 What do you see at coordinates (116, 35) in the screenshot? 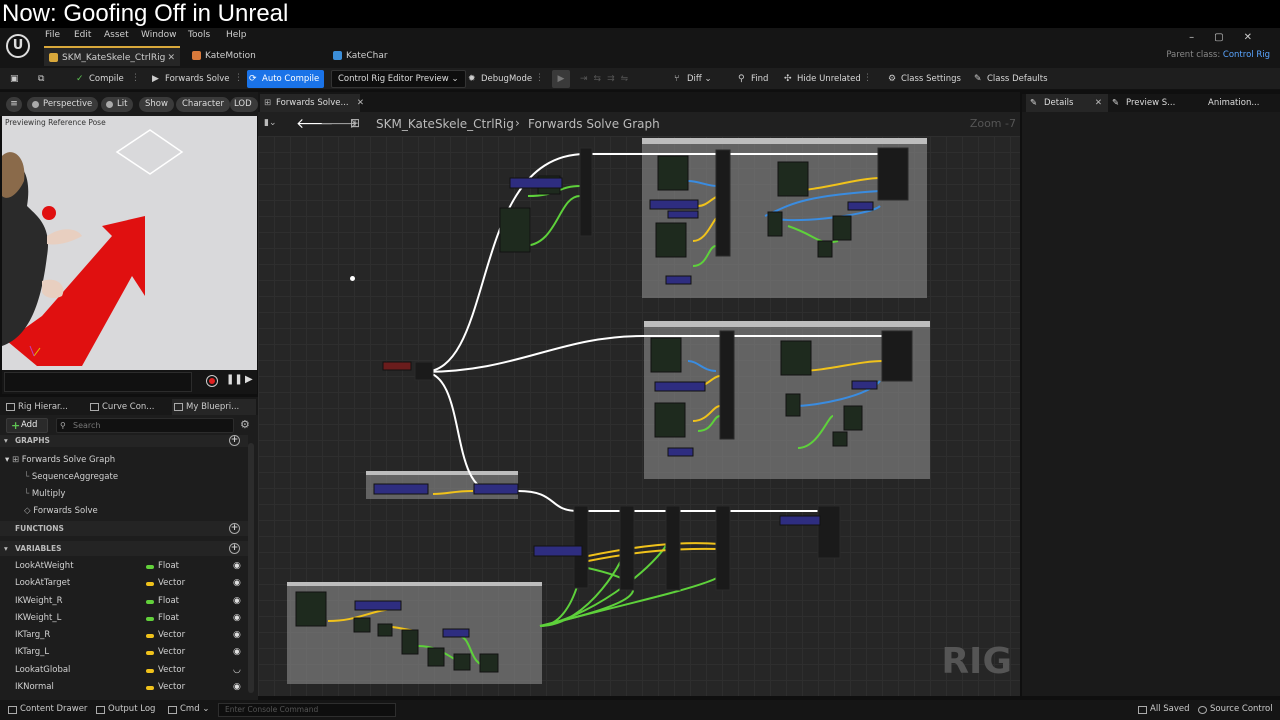
I see `menu-asset: Asset` at bounding box center [116, 35].